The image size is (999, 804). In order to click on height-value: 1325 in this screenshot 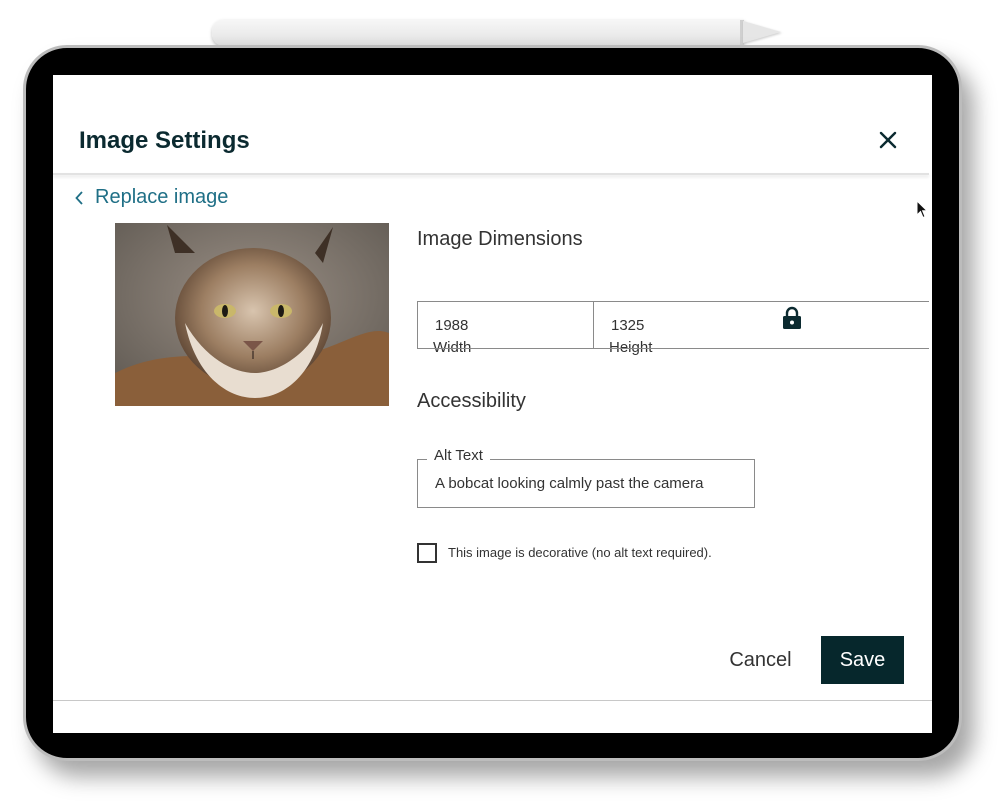, I will do `click(628, 325)`.